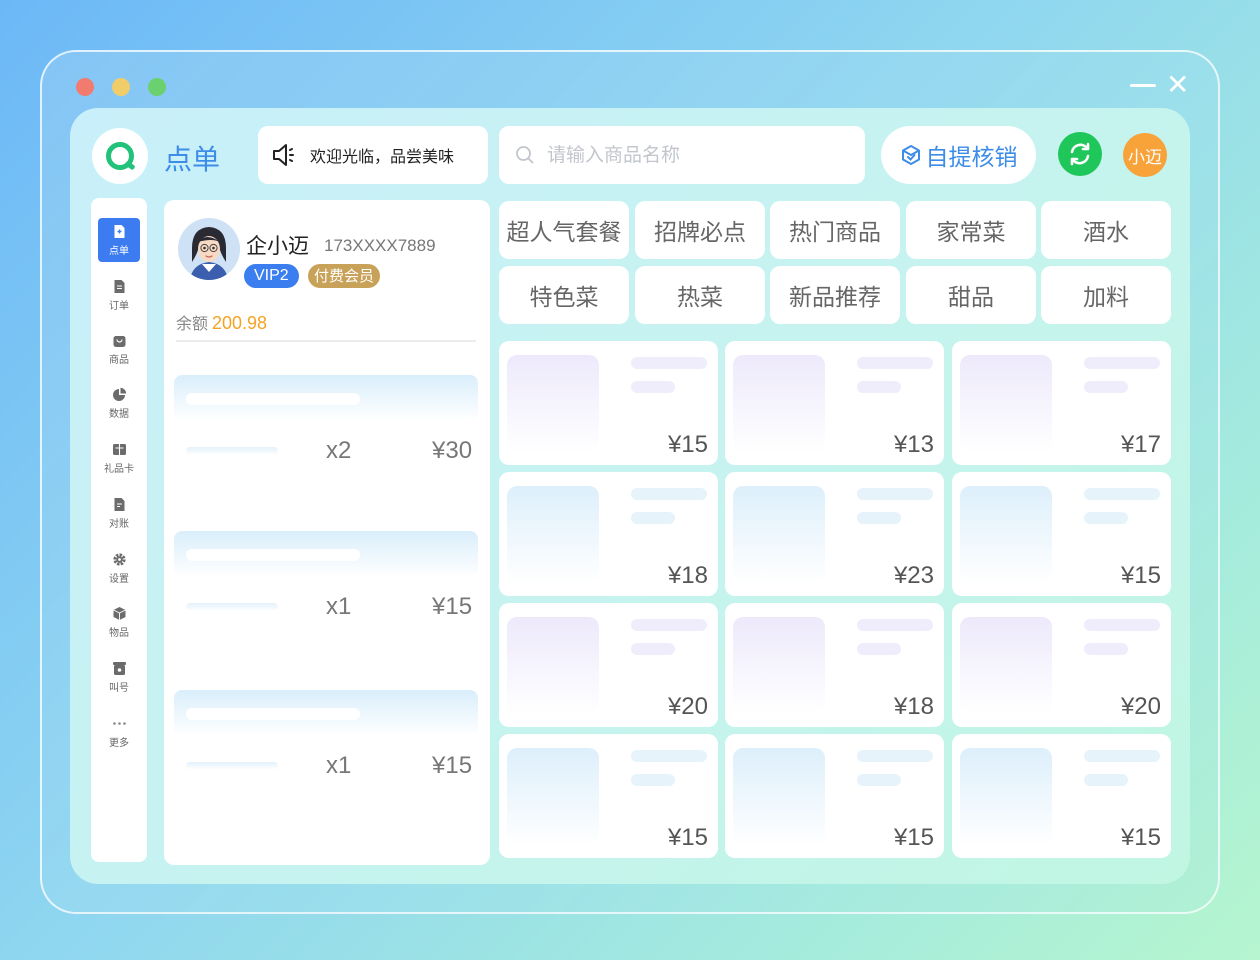 The height and width of the screenshot is (960, 1260). I want to click on speaker-icon, so click(283, 155).